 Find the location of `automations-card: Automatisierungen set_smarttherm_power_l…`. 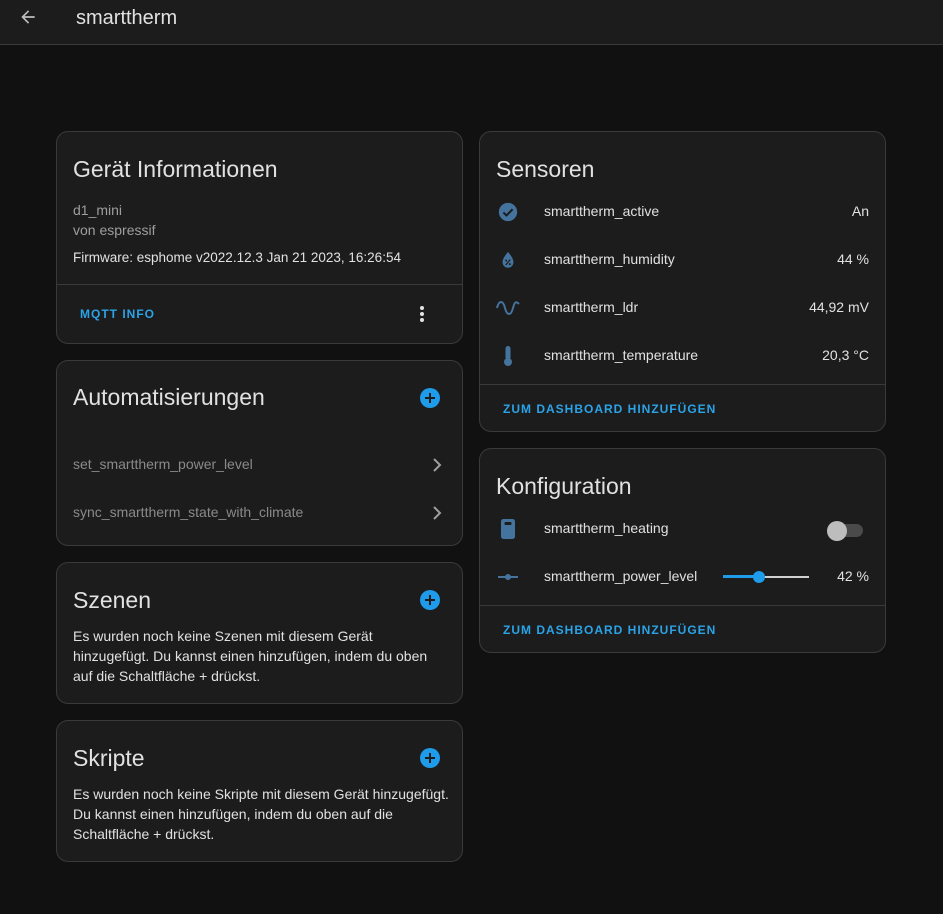

automations-card: Automatisierungen set_smarttherm_power_l… is located at coordinates (259, 453).